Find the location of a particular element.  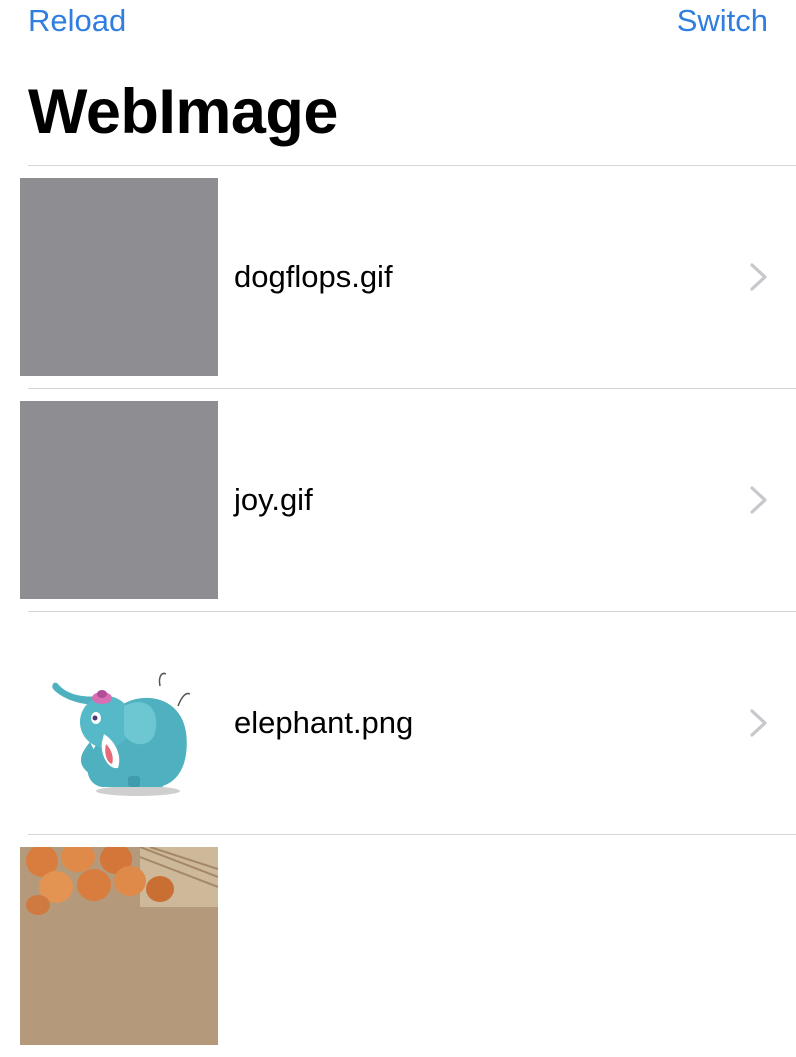

image-filename: joy.gif is located at coordinates (273, 499).